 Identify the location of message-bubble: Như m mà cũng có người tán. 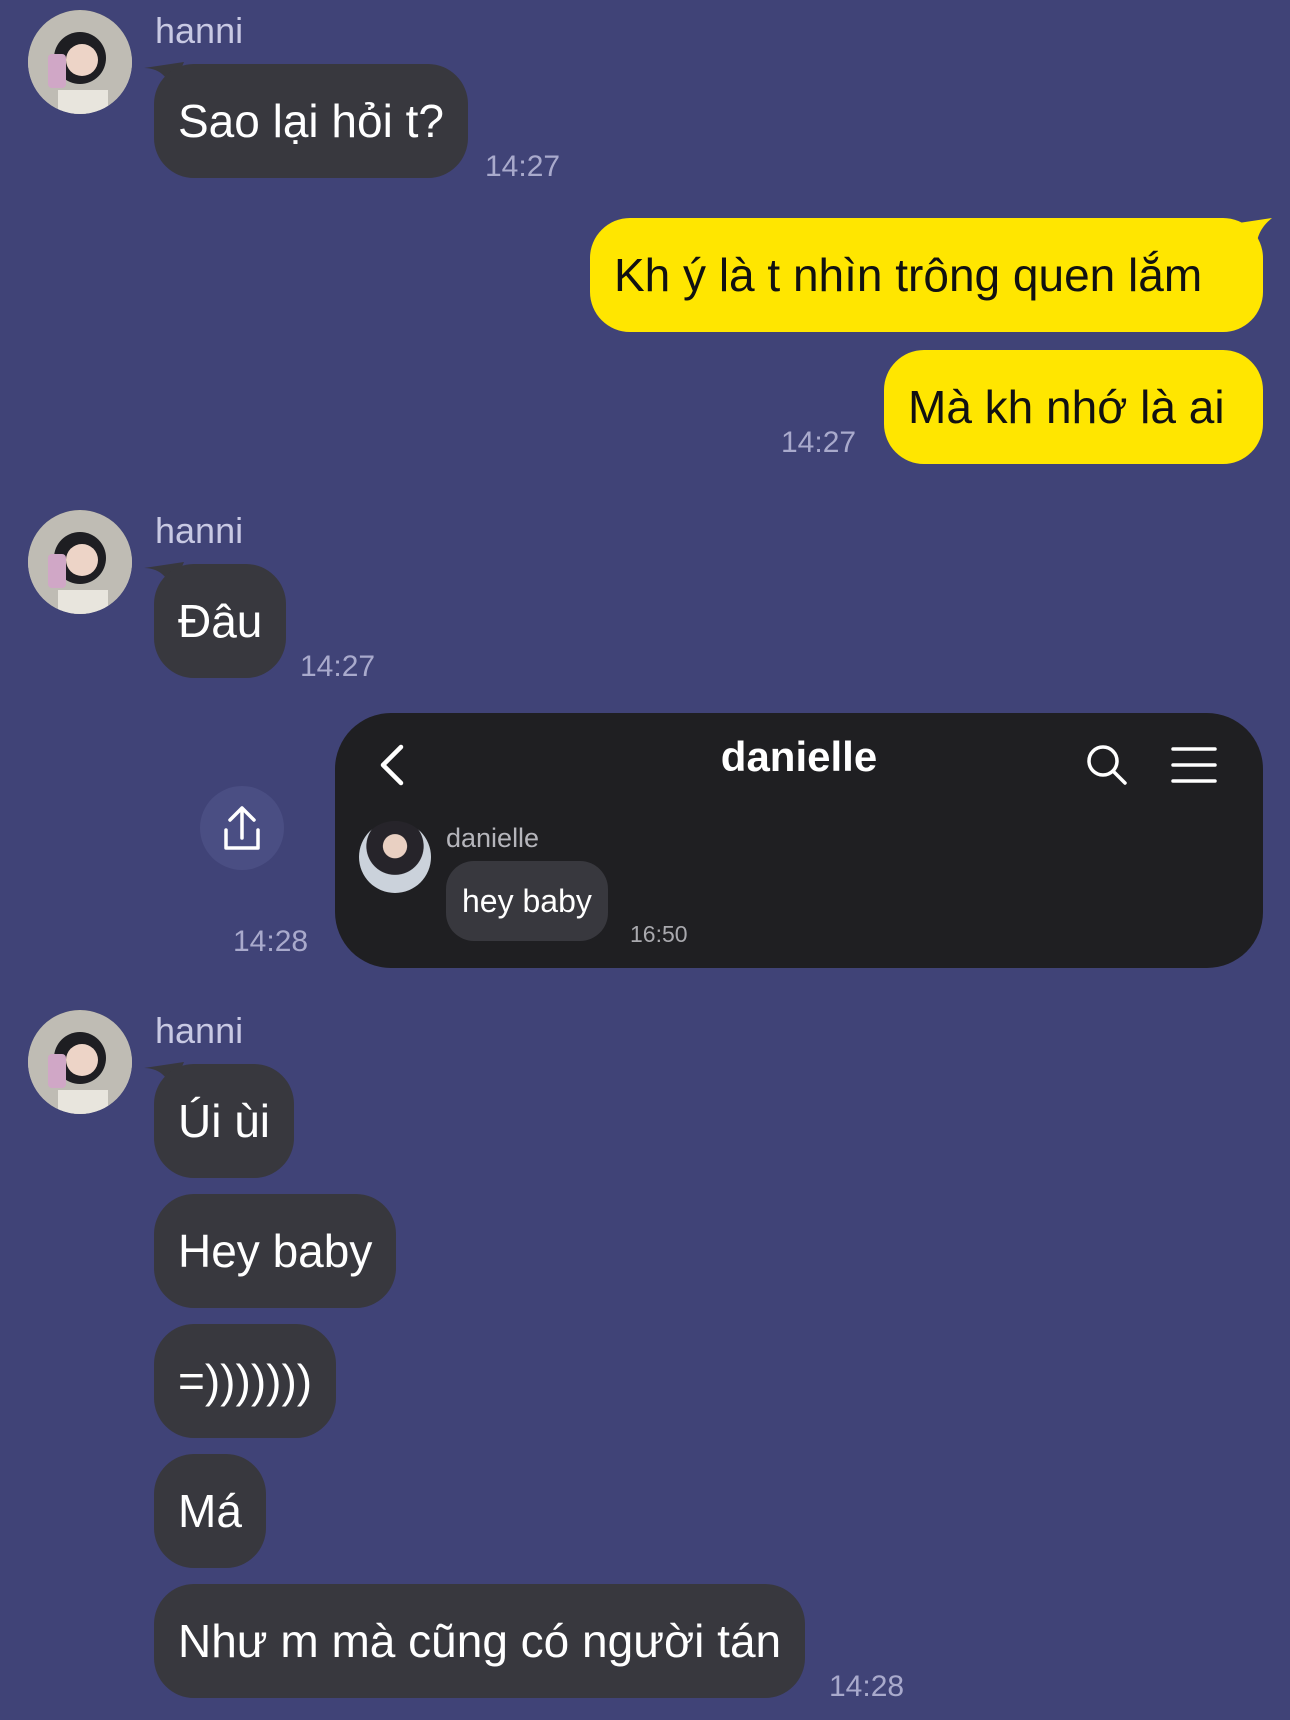
(480, 1641).